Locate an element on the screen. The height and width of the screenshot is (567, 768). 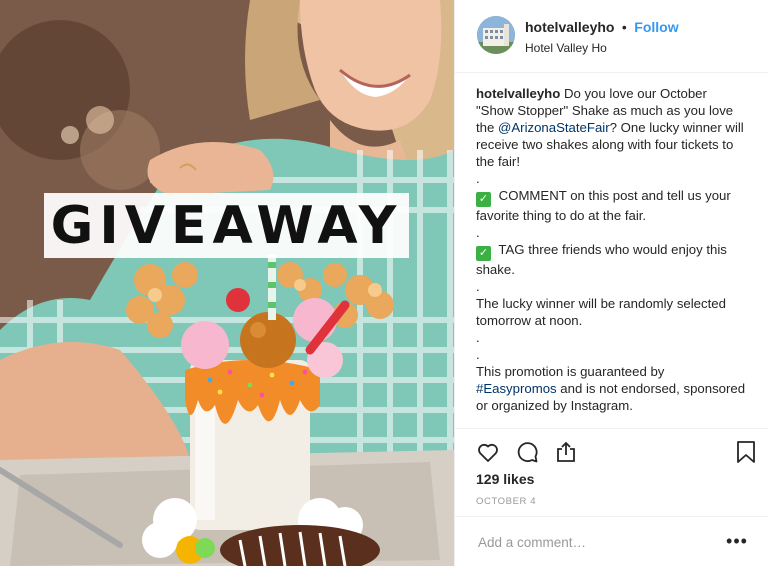
hotel-avatar-image is located at coordinates (496, 35).